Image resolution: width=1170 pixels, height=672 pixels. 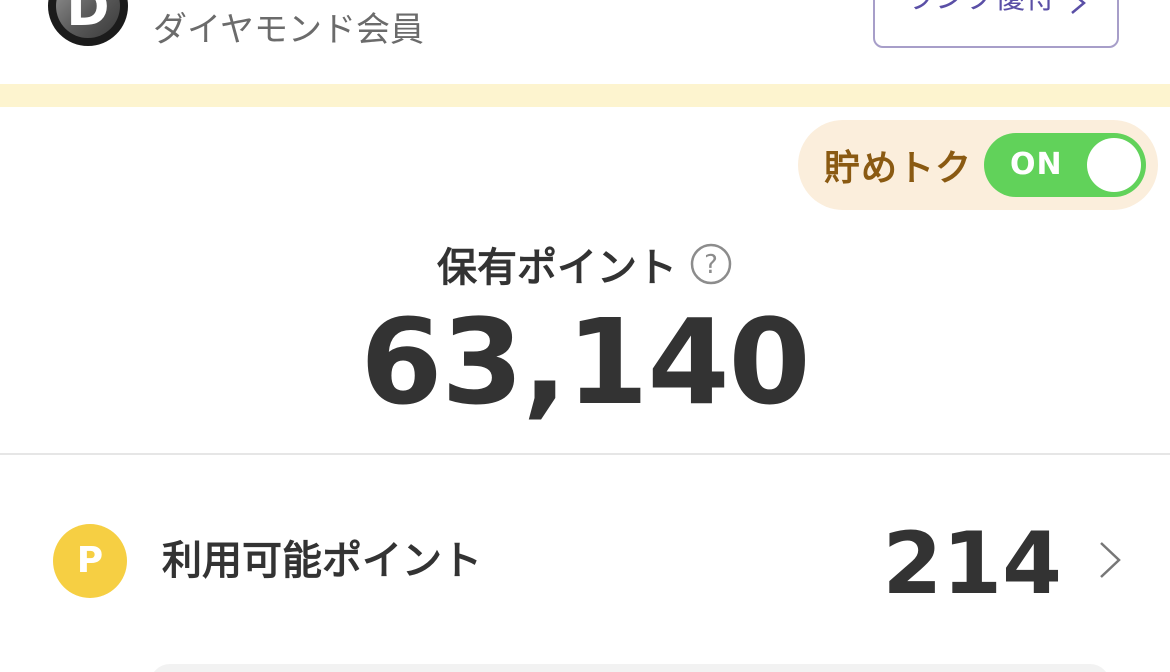 I want to click on rank-benefit-label: ランク優待, so click(x=980, y=8).